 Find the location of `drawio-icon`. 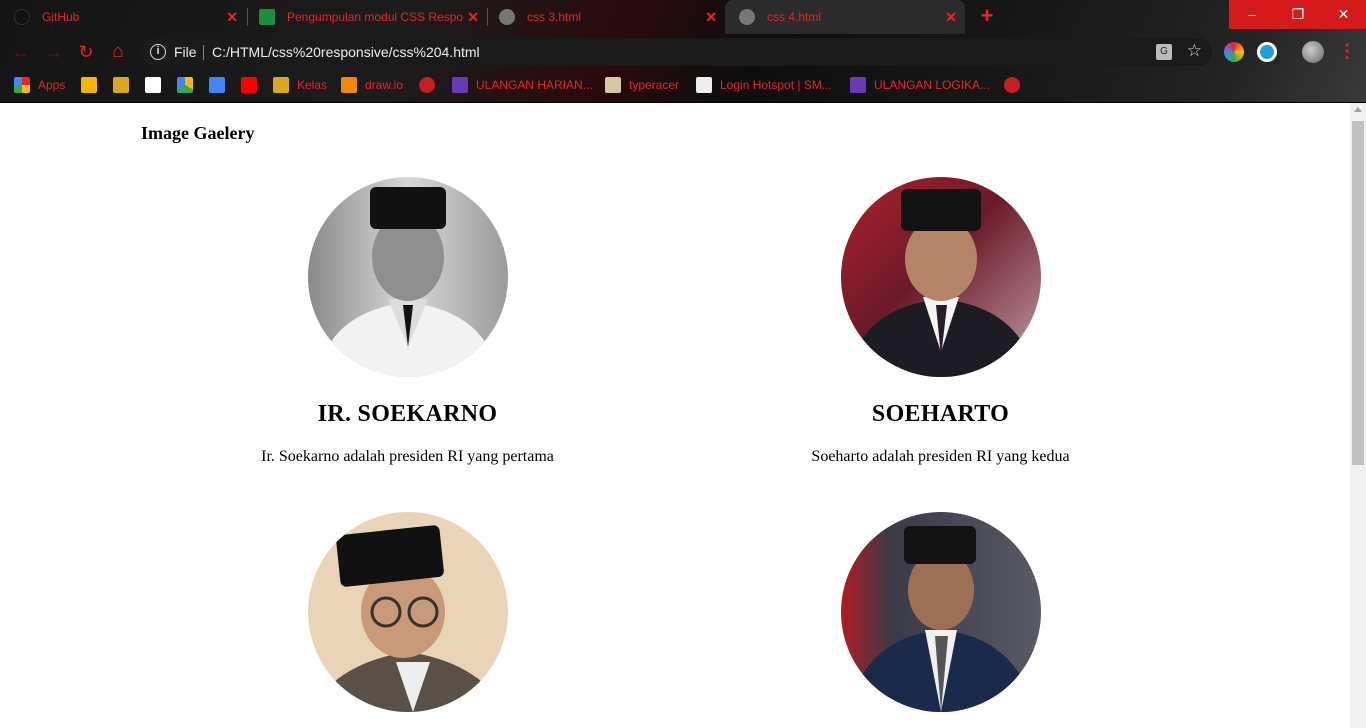

drawio-icon is located at coordinates (349, 85).